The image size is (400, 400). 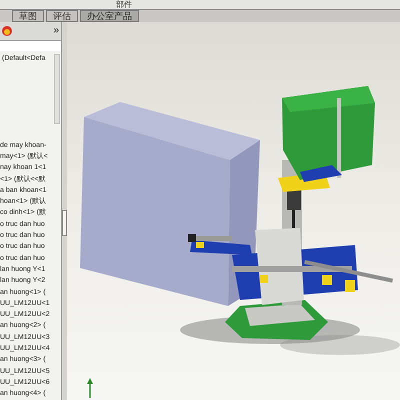 I want to click on filter-bar, so click(x=30, y=46).